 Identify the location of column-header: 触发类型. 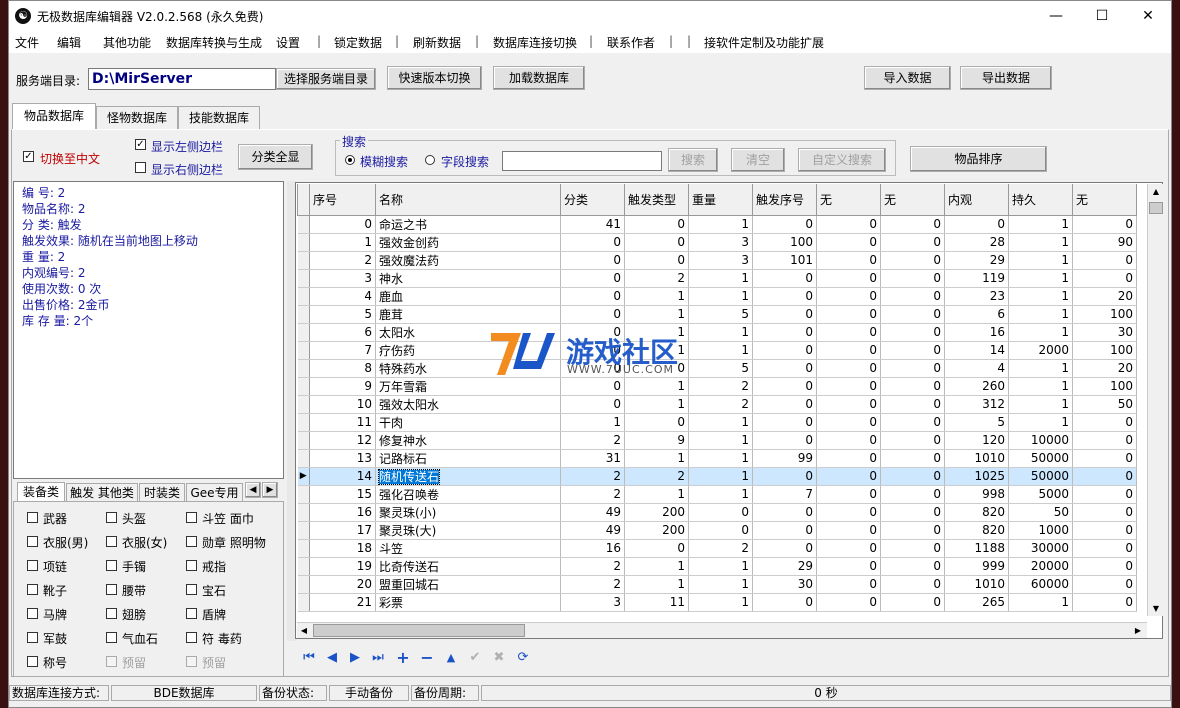
(656, 200).